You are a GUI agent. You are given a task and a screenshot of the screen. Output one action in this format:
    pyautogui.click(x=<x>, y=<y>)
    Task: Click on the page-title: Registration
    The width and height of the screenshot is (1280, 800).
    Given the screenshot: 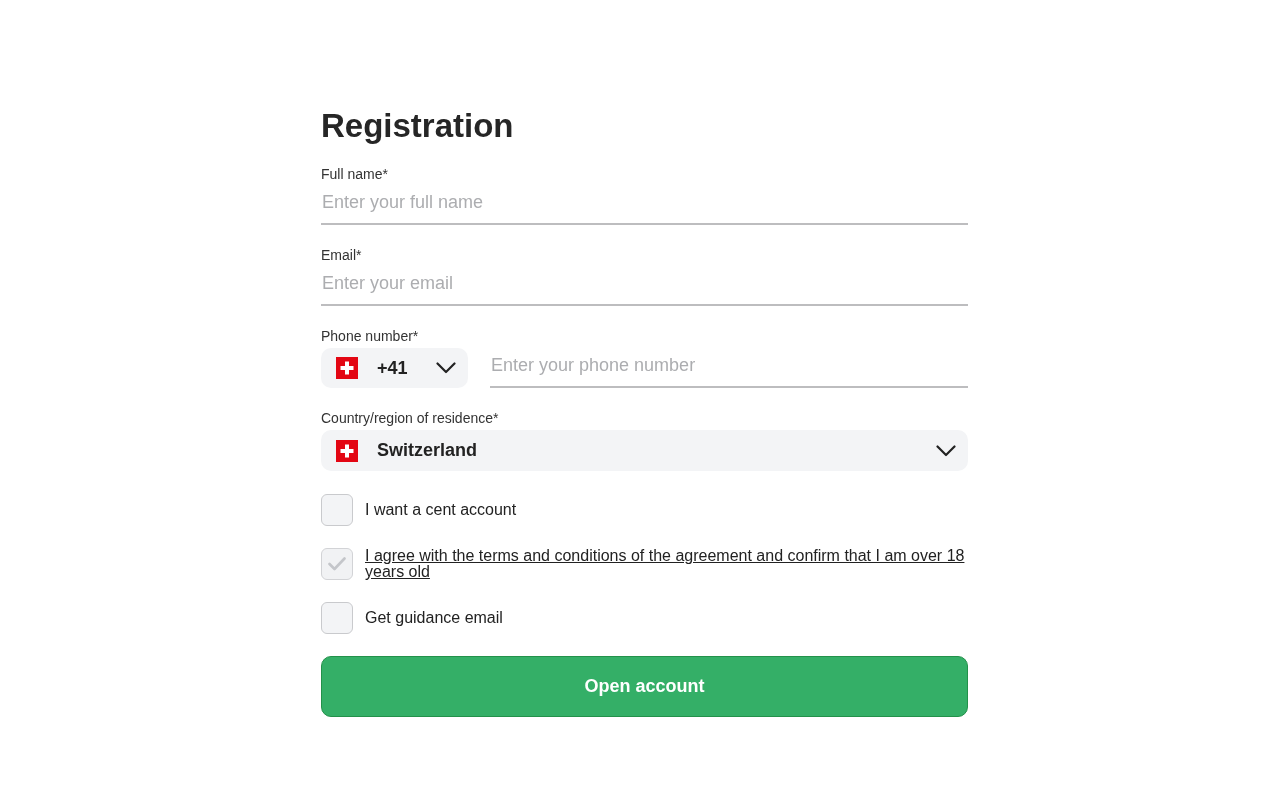 What is the action you would take?
    pyautogui.click(x=417, y=126)
    